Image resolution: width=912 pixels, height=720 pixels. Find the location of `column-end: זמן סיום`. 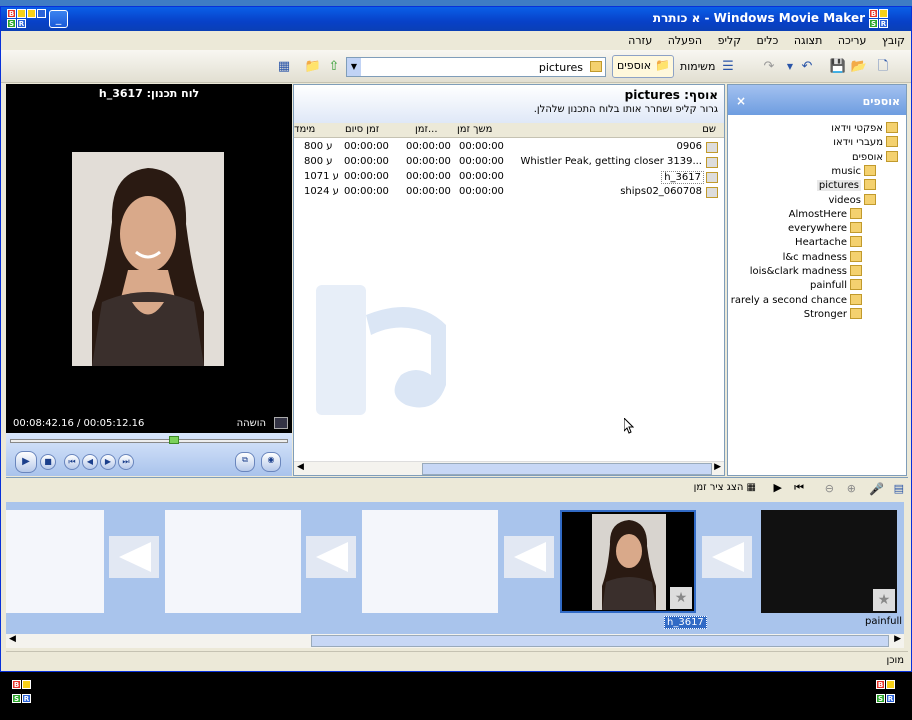

column-end: זמן סיום is located at coordinates (362, 129).